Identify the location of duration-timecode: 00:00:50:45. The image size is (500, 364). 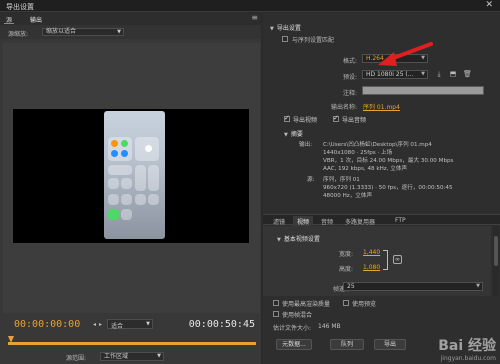
(221, 324).